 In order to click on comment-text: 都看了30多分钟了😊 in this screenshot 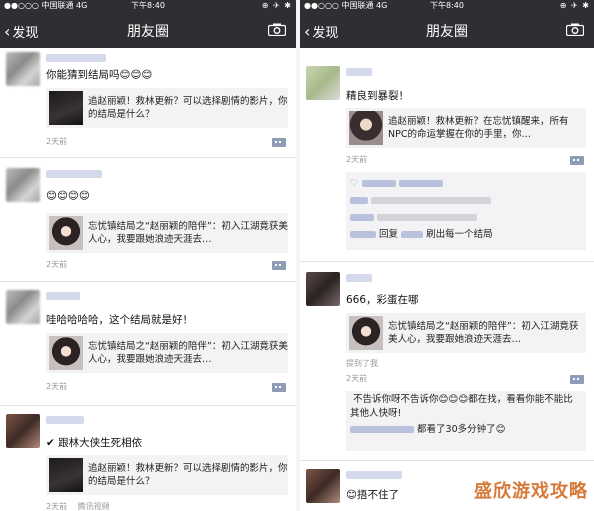, I will do `click(461, 429)`.